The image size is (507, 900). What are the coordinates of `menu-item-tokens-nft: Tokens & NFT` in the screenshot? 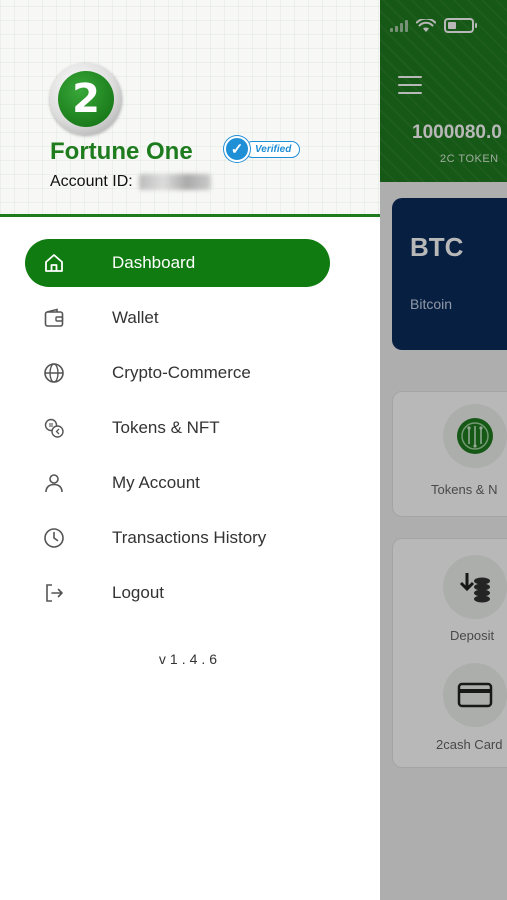 It's located at (177, 428).